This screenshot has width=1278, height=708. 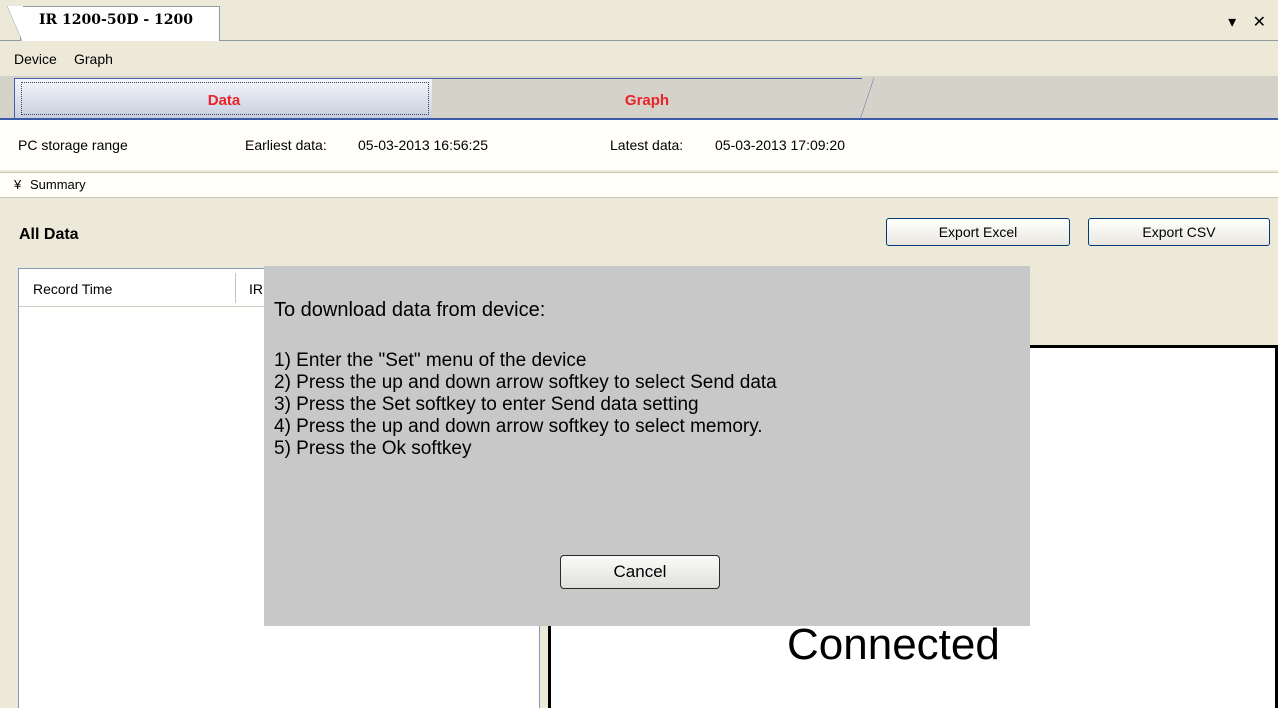 I want to click on tab-graph: Graph, so click(x=653, y=99).